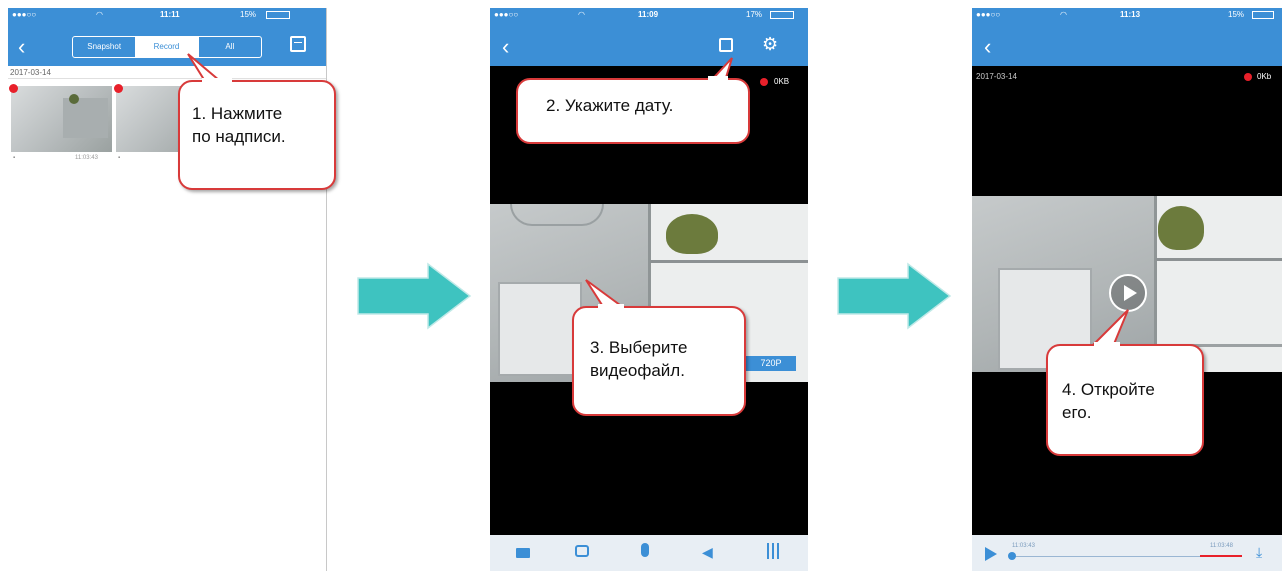 The height and width of the screenshot is (571, 1283). What do you see at coordinates (1130, 14) in the screenshot?
I see `status-time: 11:13` at bounding box center [1130, 14].